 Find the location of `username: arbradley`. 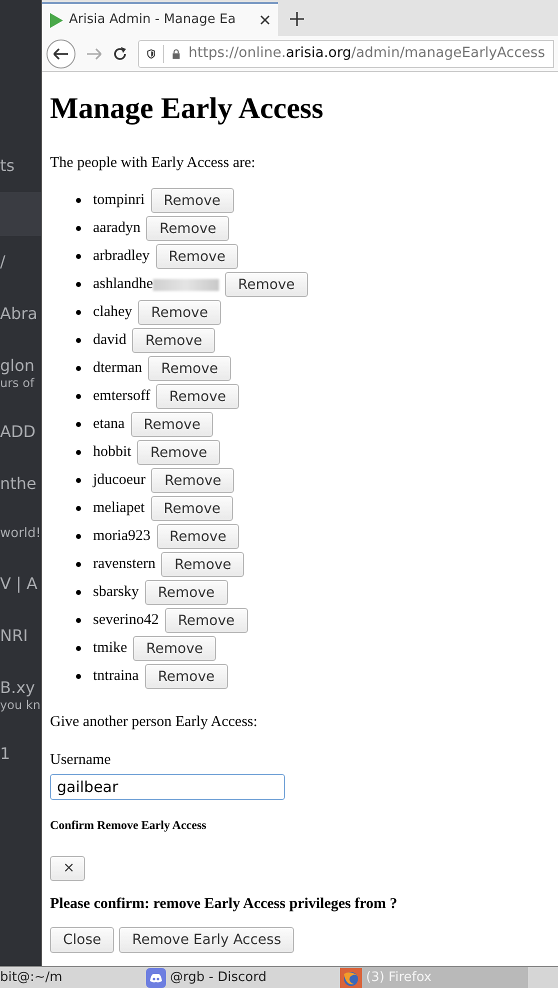

username: arbradley is located at coordinates (121, 256).